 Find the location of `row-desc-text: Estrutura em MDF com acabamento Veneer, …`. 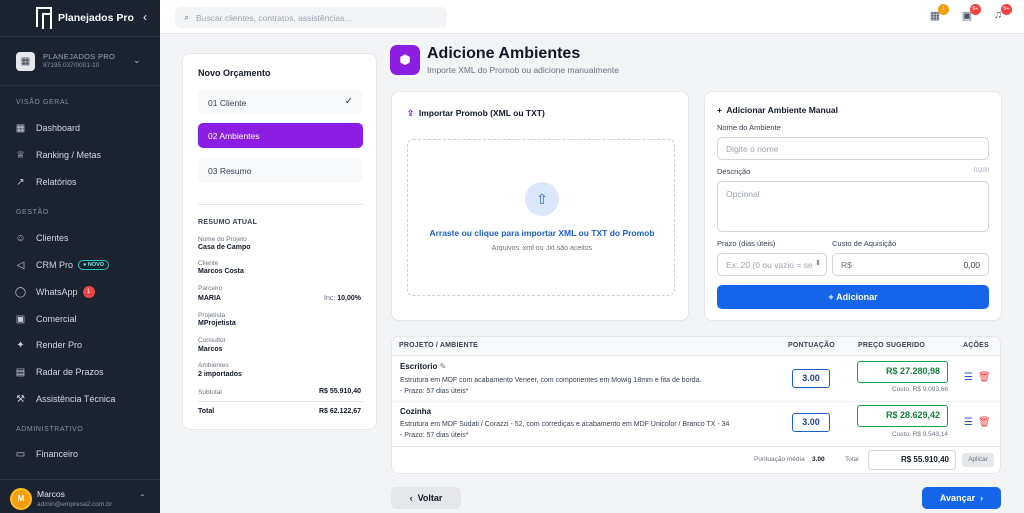

row-desc-text: Estrutura em MDF com acabamento Veneer, … is located at coordinates (551, 380).